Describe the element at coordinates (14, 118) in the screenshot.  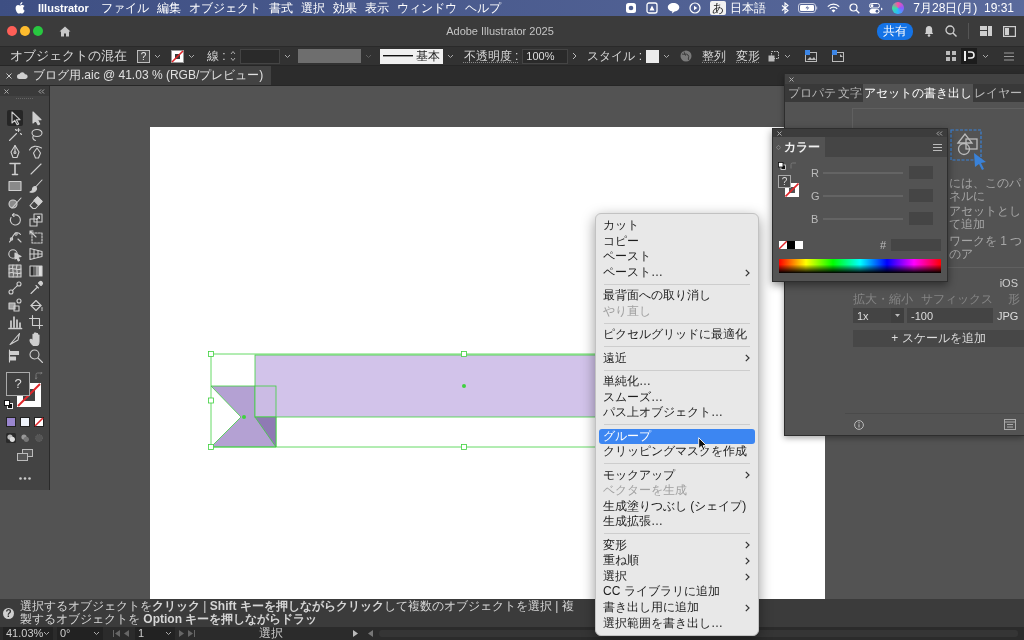
I see `pointer-icon` at that location.